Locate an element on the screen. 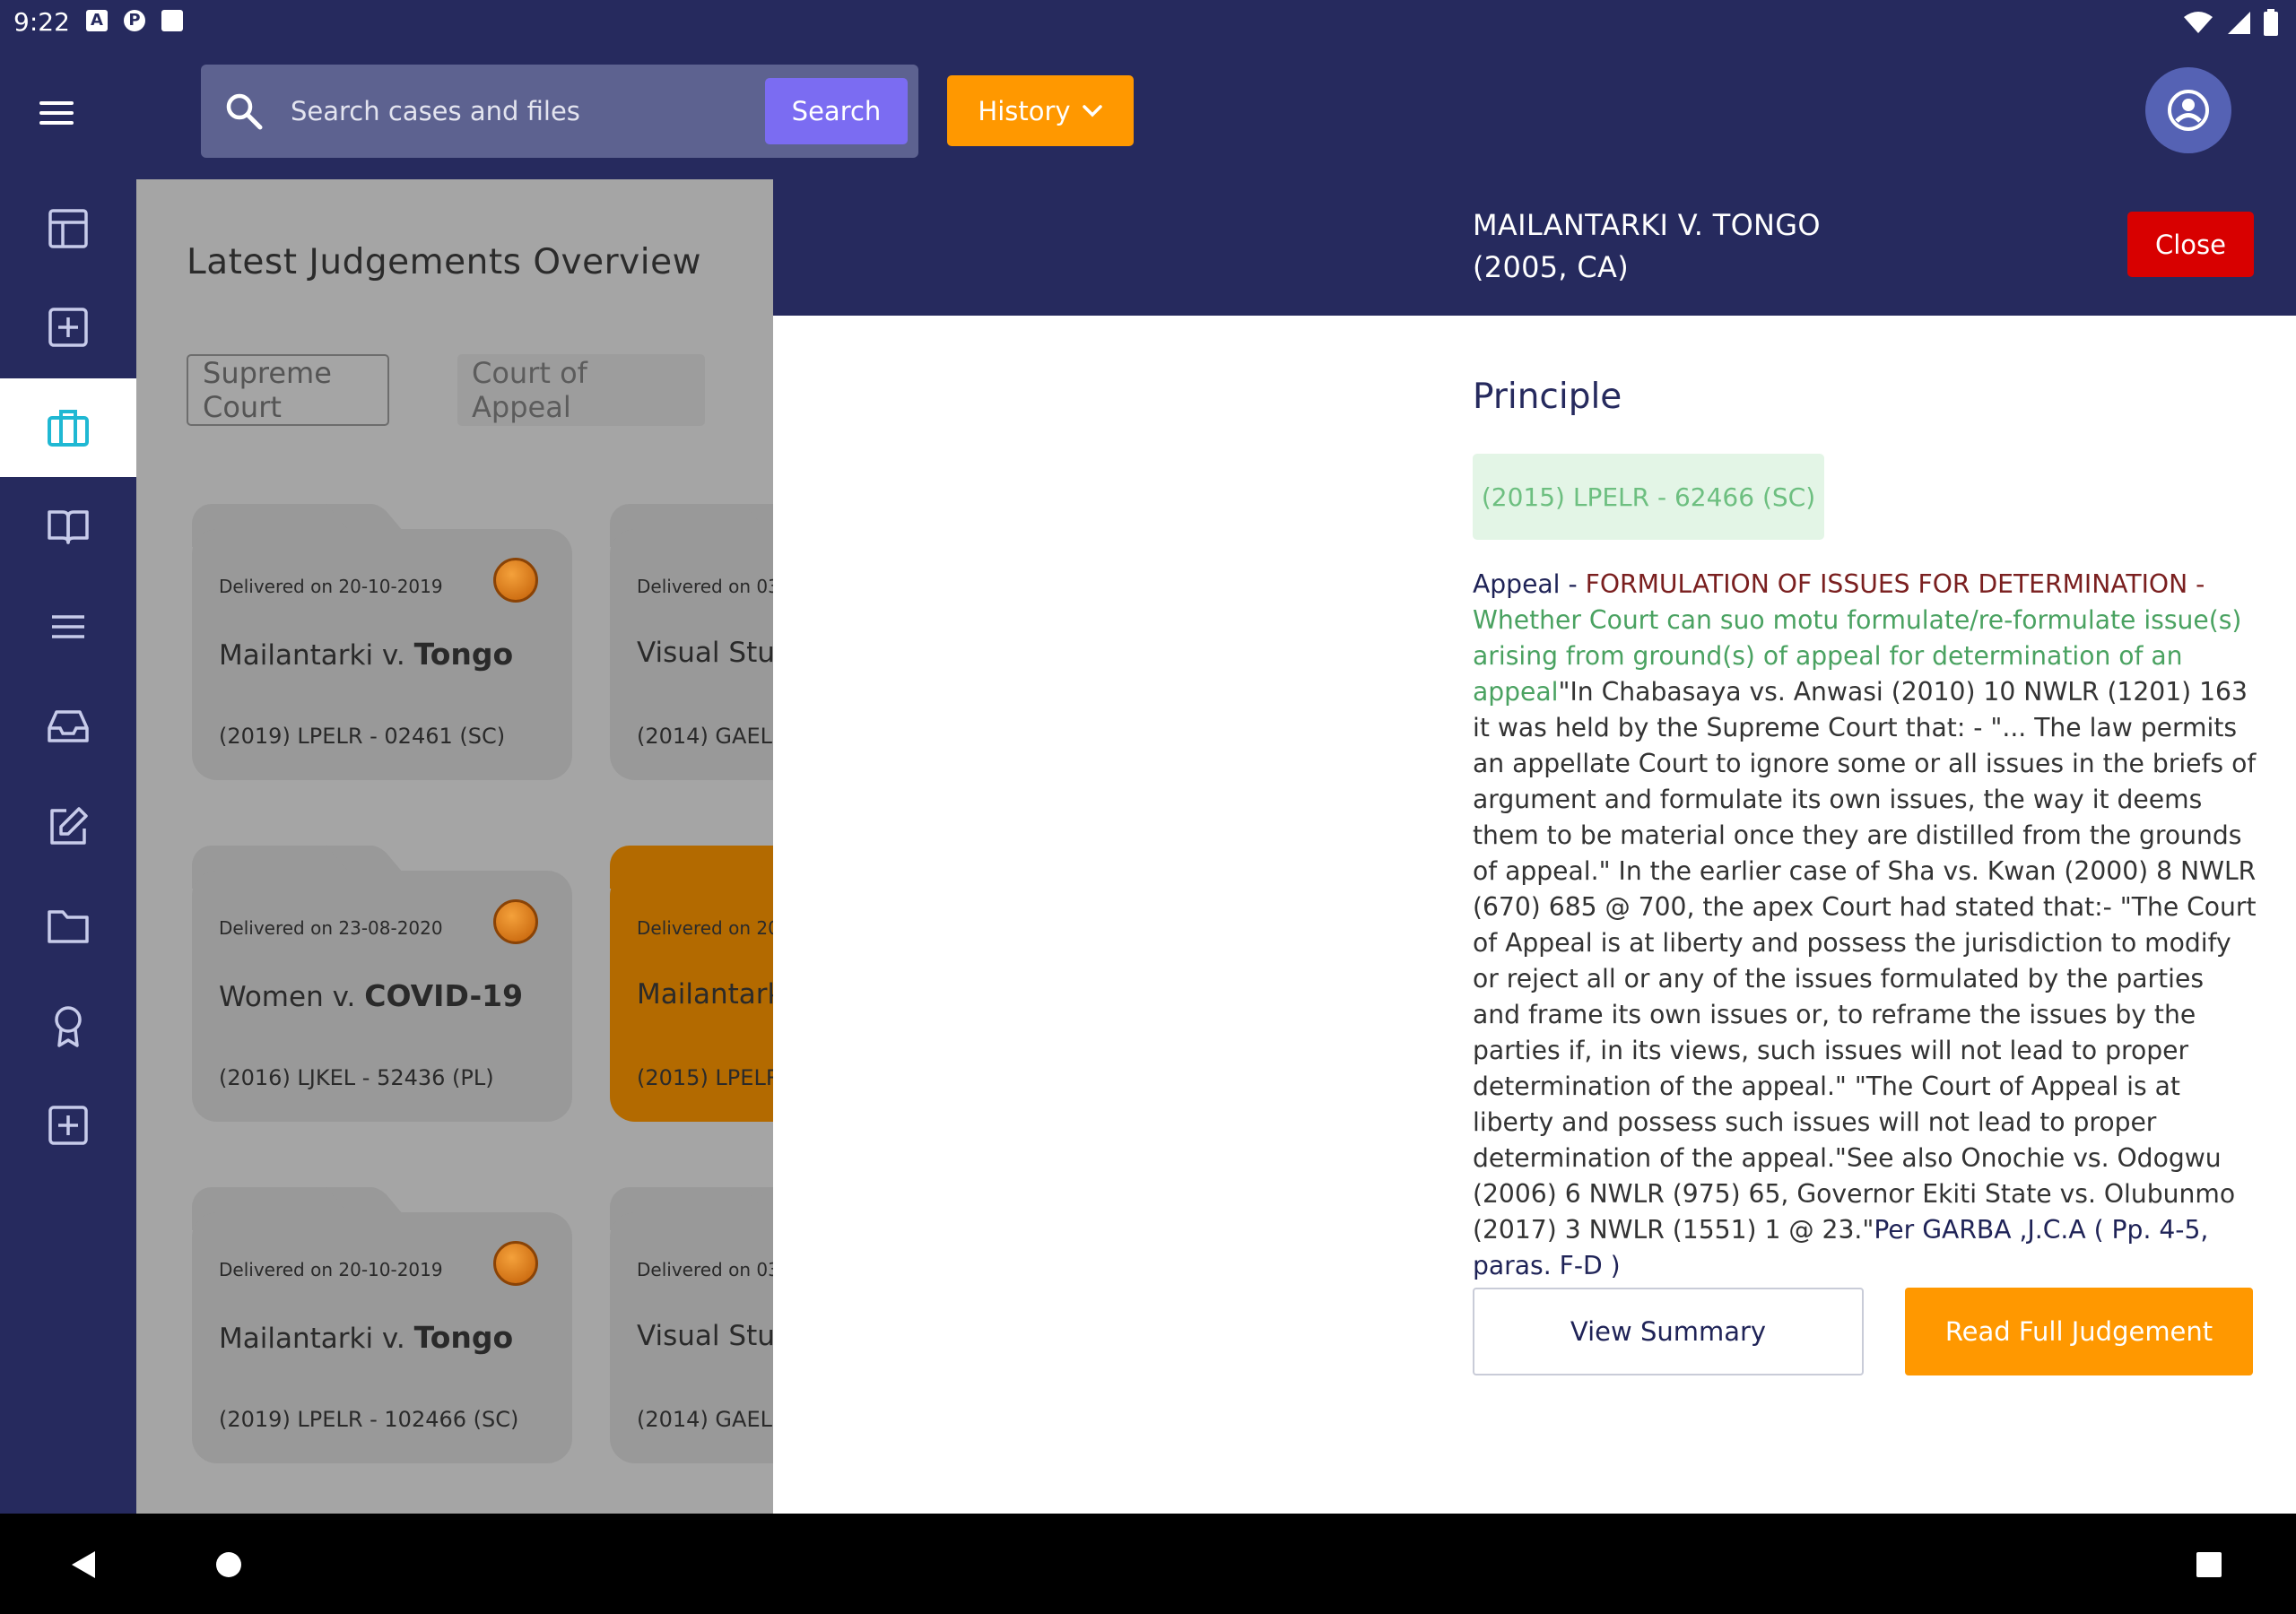 Image resolution: width=2296 pixels, height=1614 pixels. search-button: Search is located at coordinates (836, 111).